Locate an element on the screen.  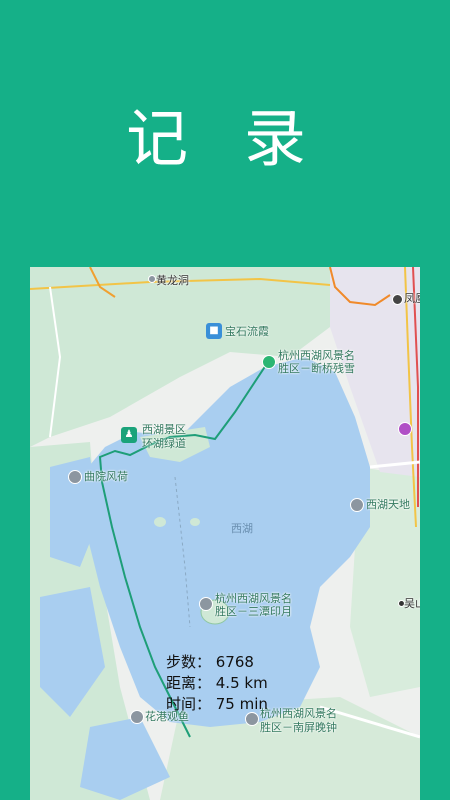
label-baoshi: 宝石流霞 is located at coordinates (247, 331).